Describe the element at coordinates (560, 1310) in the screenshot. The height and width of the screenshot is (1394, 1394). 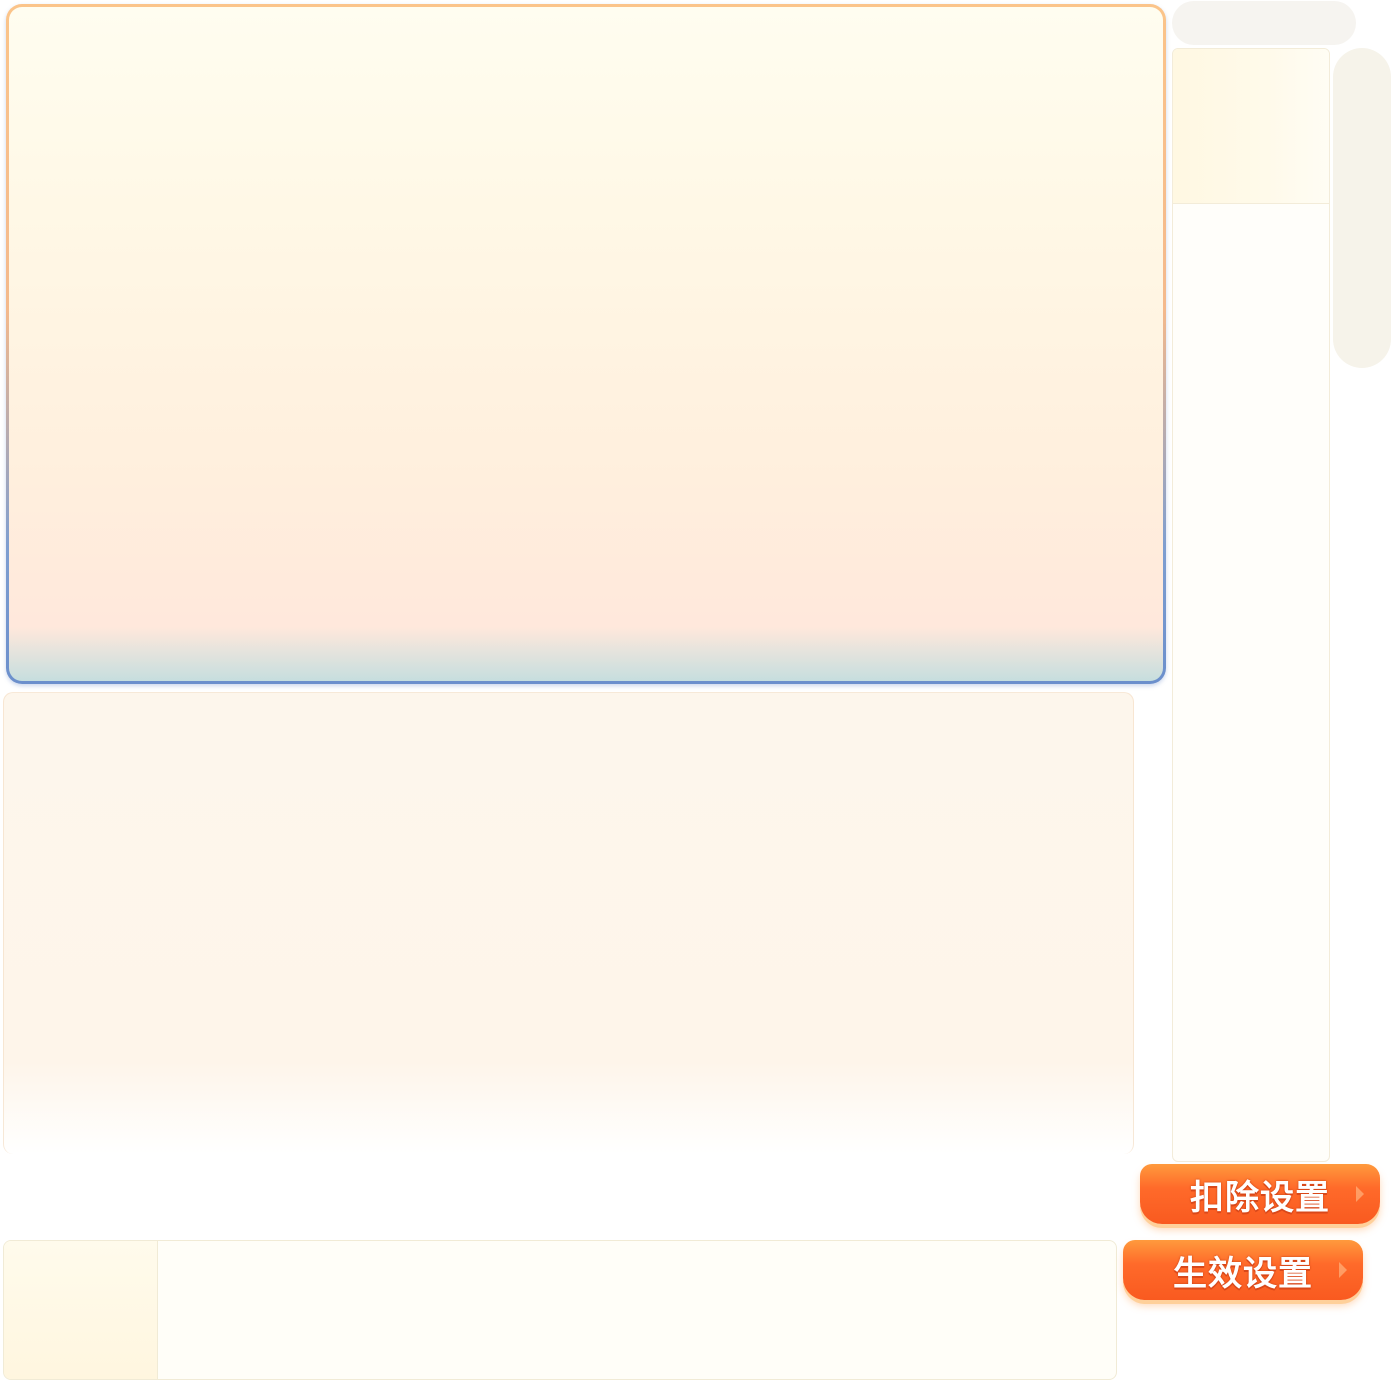
I see `bottom-info-bar` at that location.